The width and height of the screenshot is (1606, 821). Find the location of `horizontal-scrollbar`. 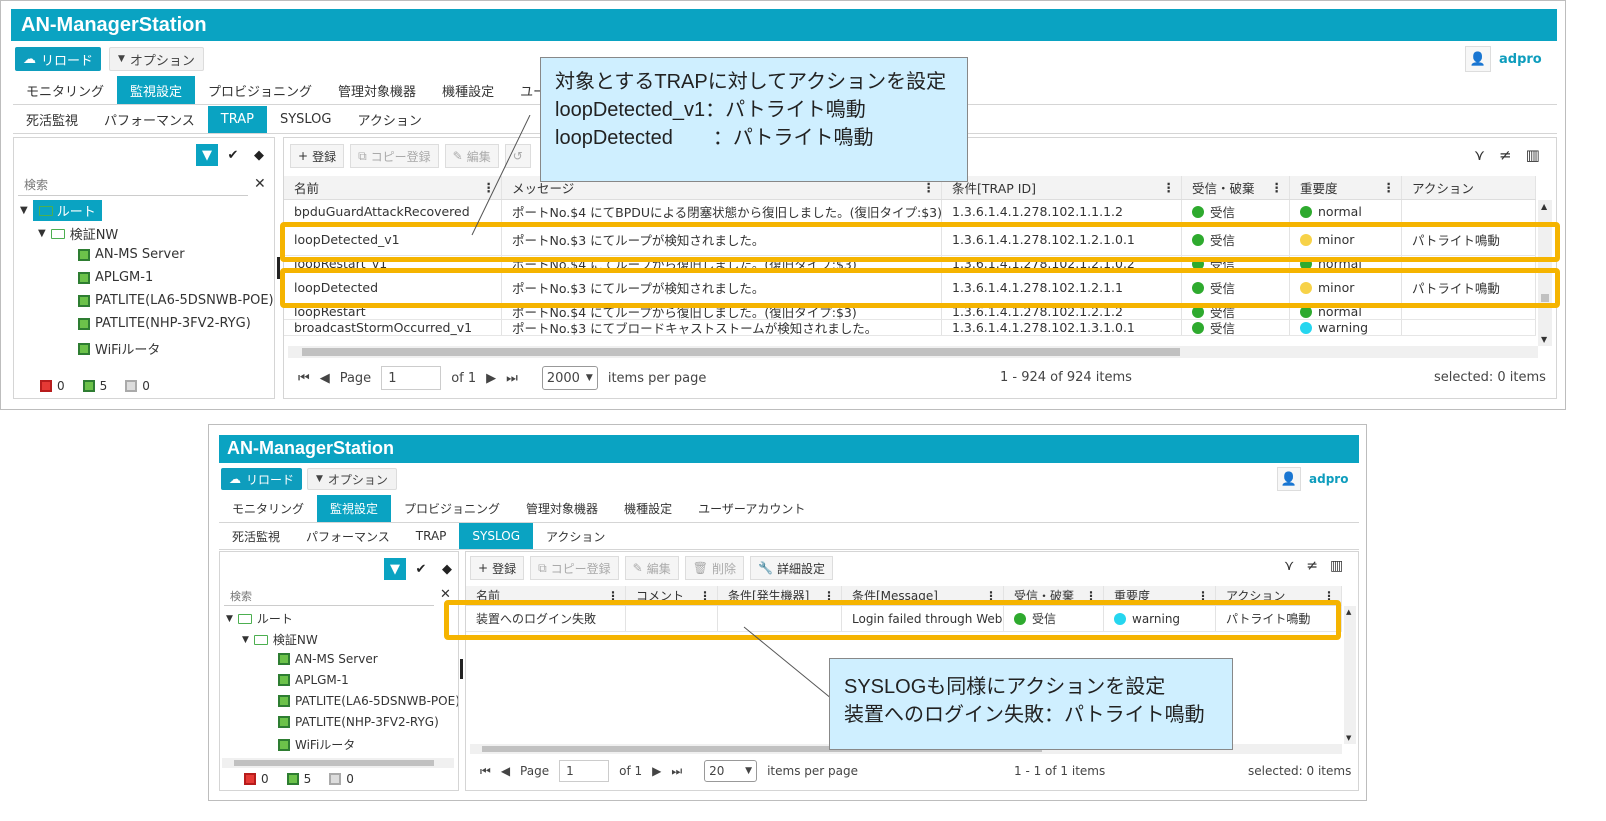

horizontal-scrollbar is located at coordinates (913, 352).